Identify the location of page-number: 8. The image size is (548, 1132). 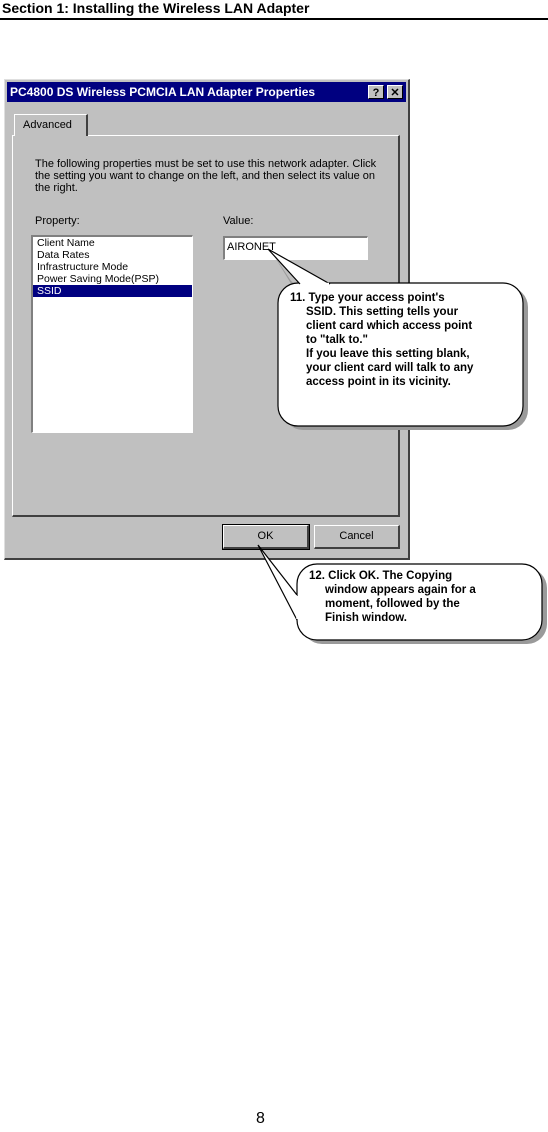
(260, 1118).